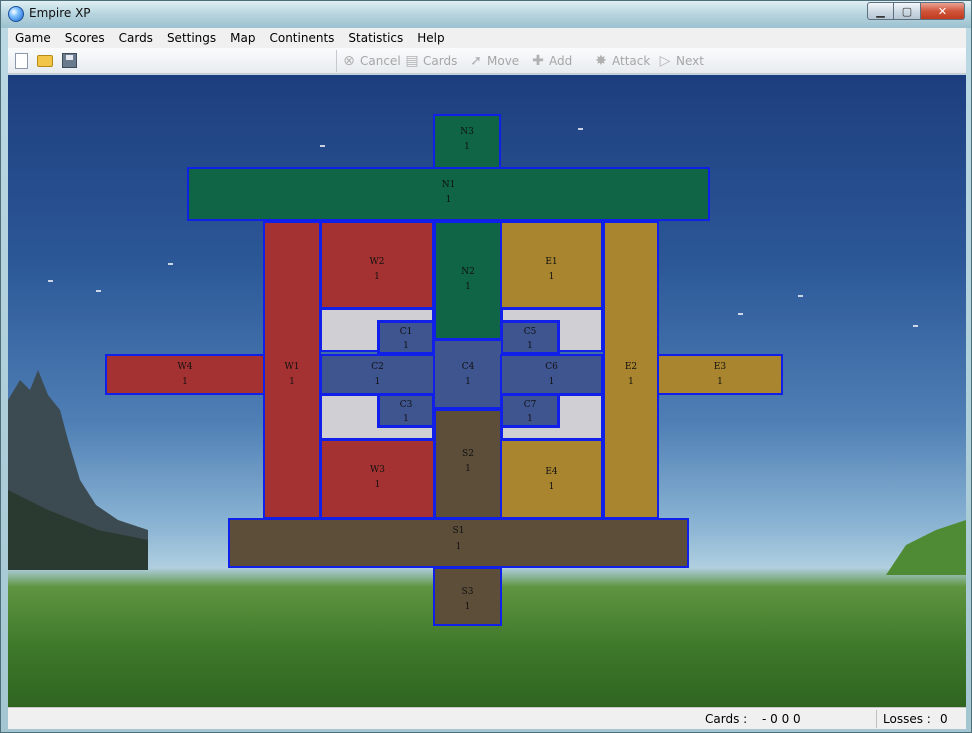 The width and height of the screenshot is (972, 733). I want to click on territory-name: C5, so click(530, 332).